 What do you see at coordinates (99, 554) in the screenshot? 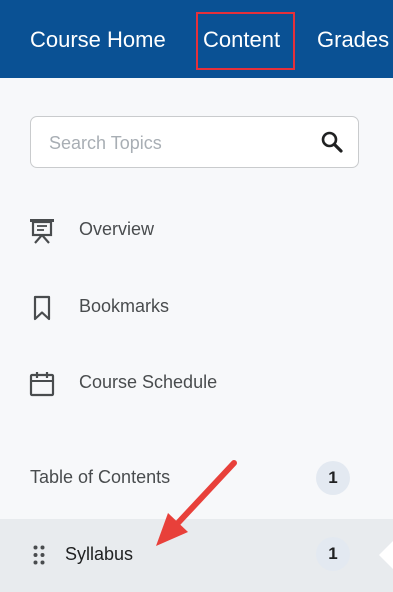
I see `module-label: Syllabus` at bounding box center [99, 554].